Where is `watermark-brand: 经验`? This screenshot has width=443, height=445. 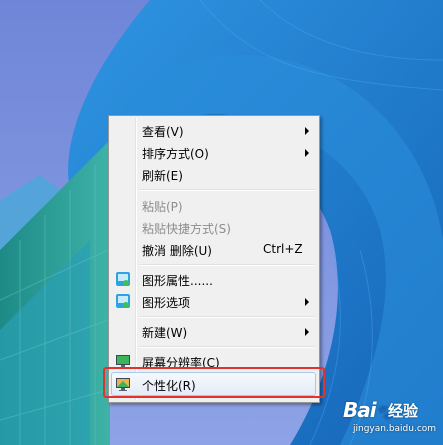 watermark-brand: 经验 is located at coordinates (403, 411).